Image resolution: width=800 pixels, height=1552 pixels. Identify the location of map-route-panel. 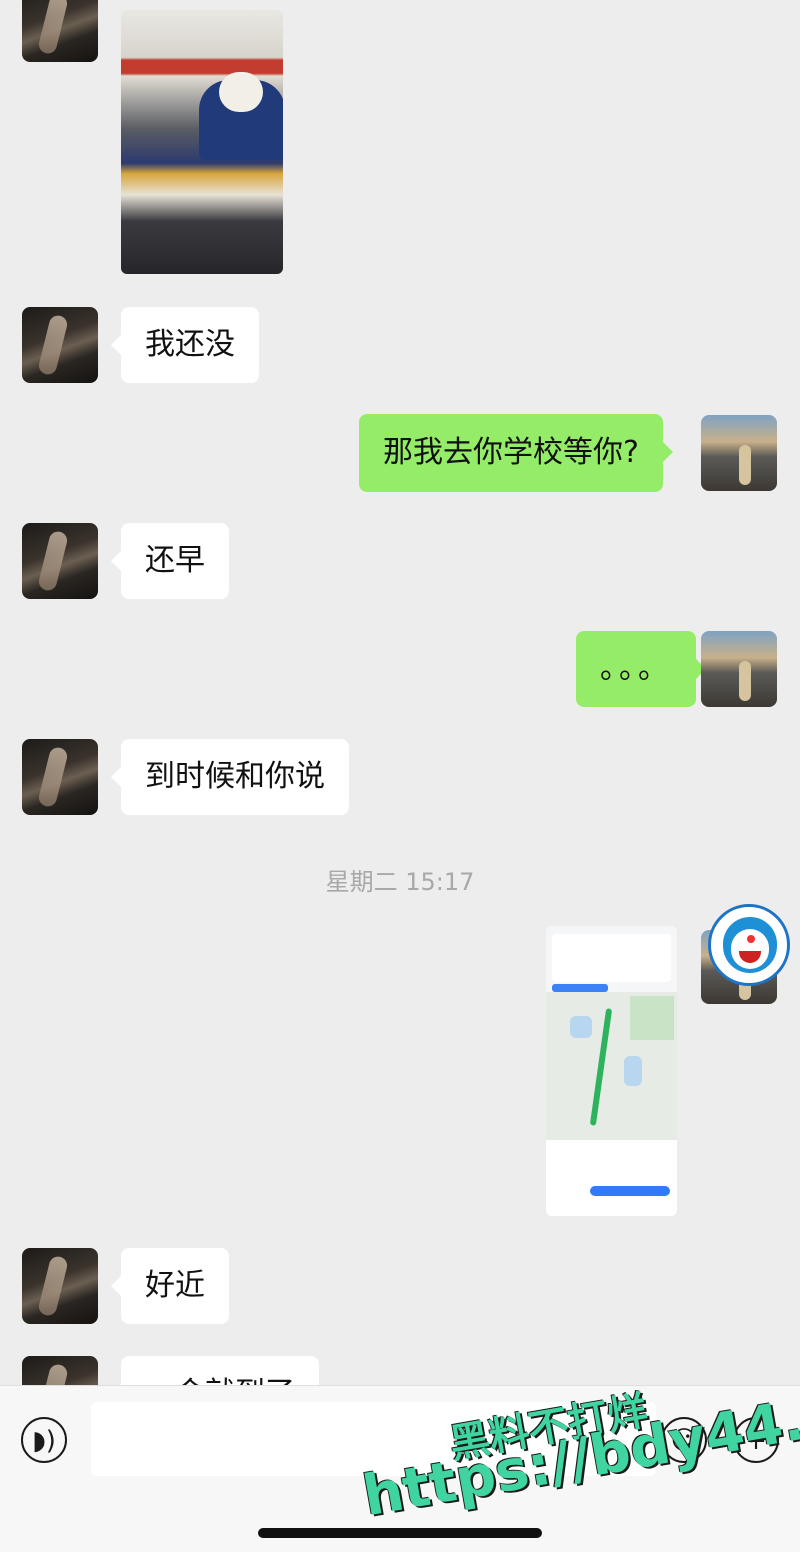
(611, 1178).